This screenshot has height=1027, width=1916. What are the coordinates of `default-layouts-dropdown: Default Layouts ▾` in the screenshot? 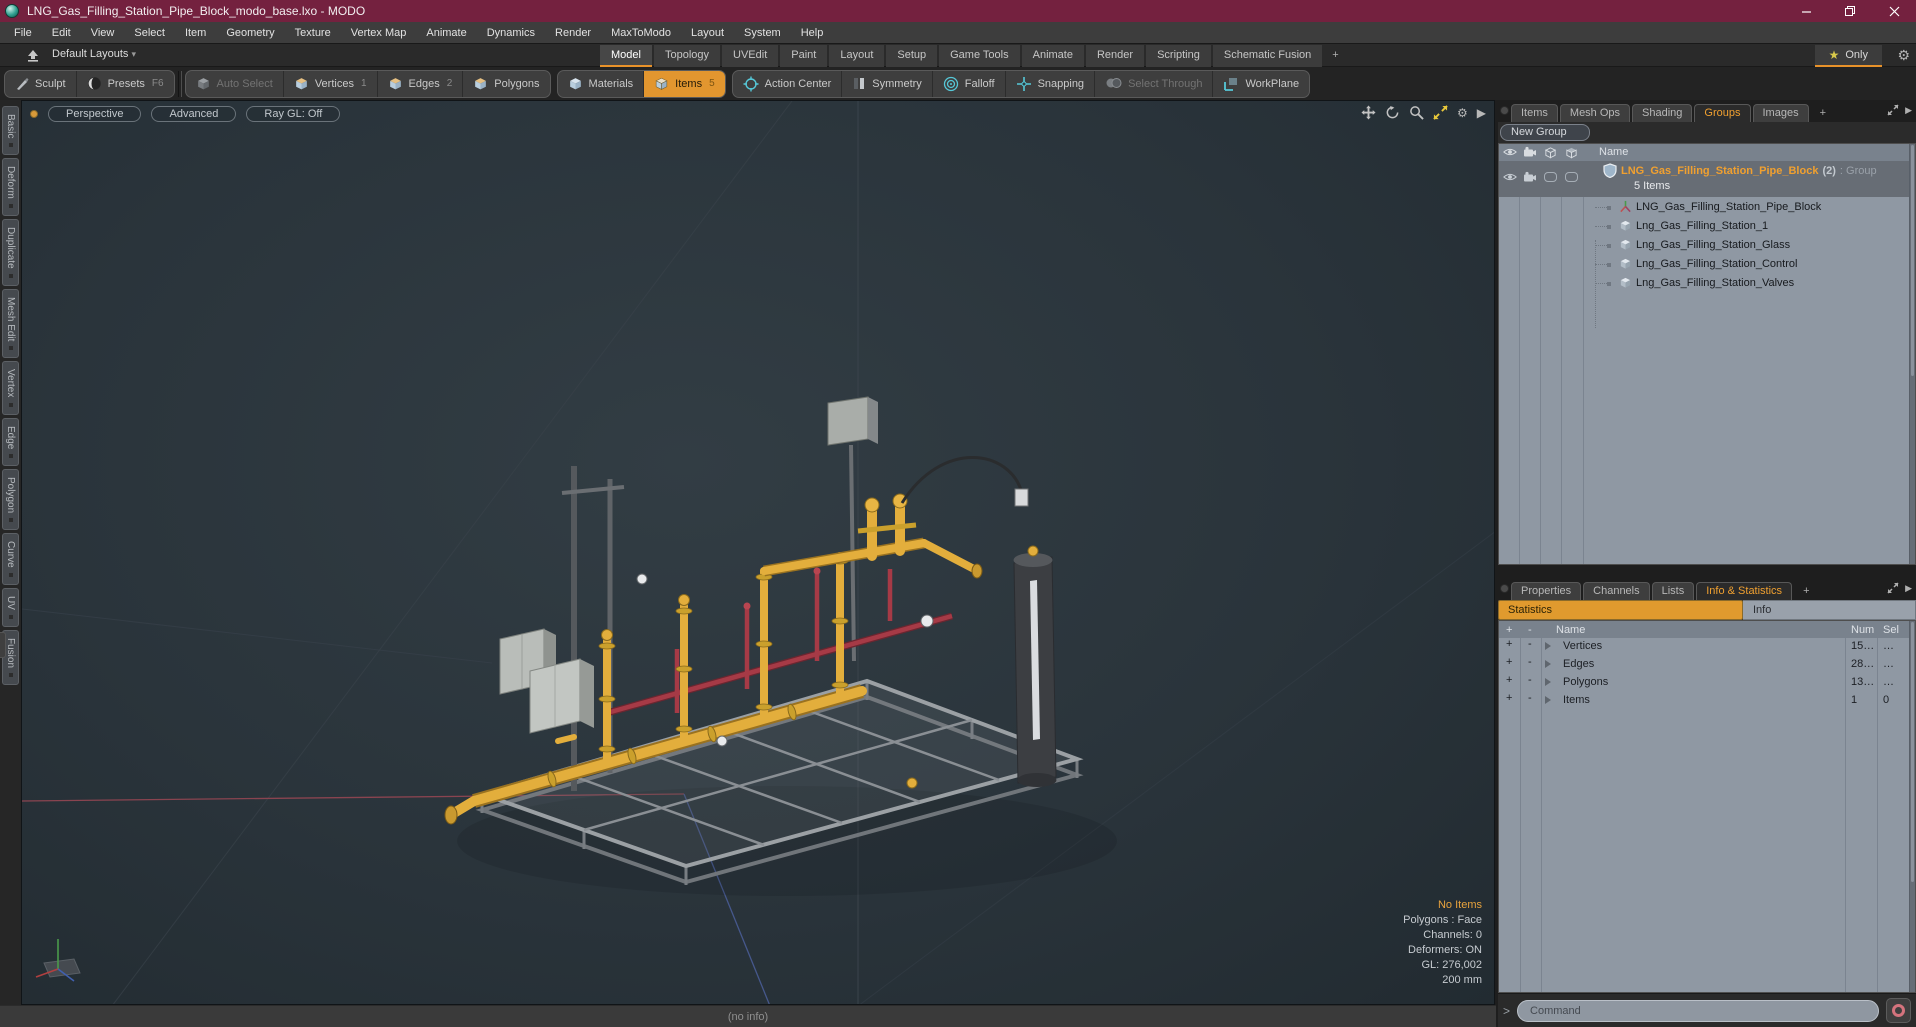 It's located at (94, 54).